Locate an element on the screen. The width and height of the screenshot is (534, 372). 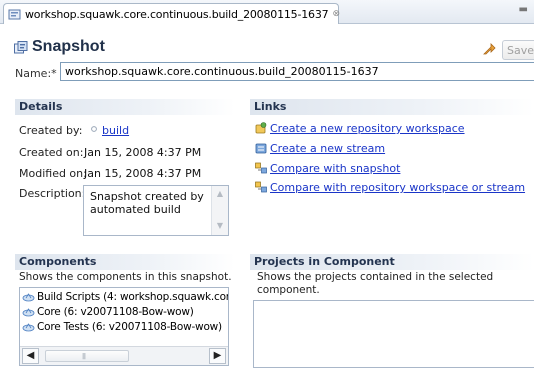
description-scrollbar: ▲ ▼ is located at coordinates (219, 210).